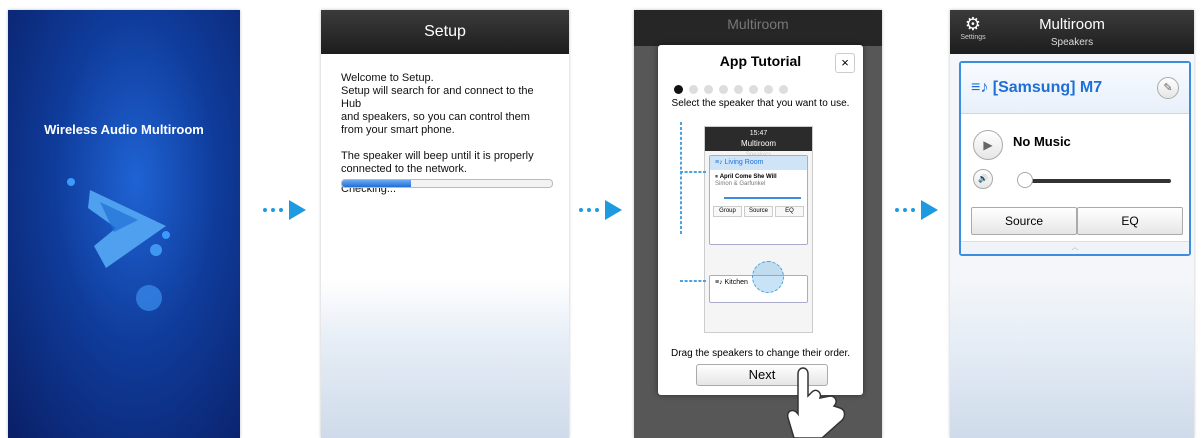 Image resolution: width=1201 pixels, height=438 pixels. What do you see at coordinates (789, 211) in the screenshot?
I see `mini-eq-button: EQ` at bounding box center [789, 211].